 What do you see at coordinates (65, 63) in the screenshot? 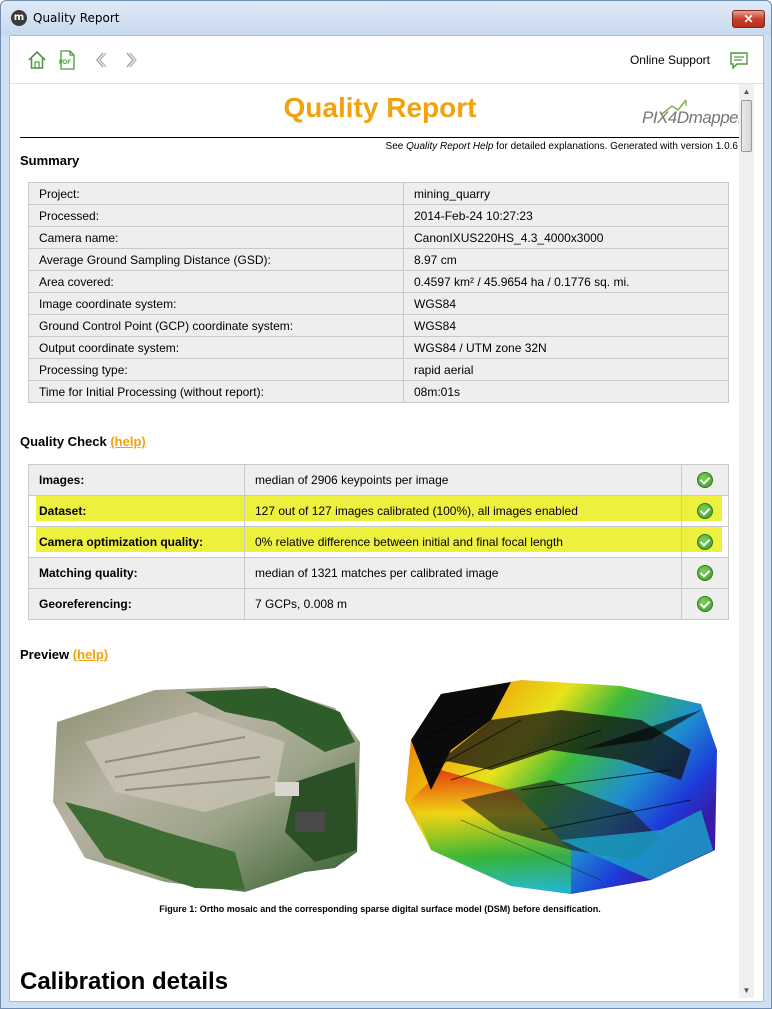
I see `svg-text: PDF` at bounding box center [65, 63].